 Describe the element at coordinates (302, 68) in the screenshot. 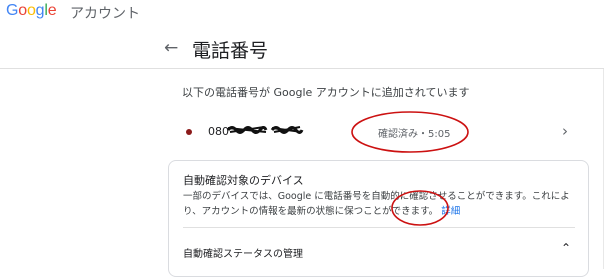

I see `header-divider` at that location.